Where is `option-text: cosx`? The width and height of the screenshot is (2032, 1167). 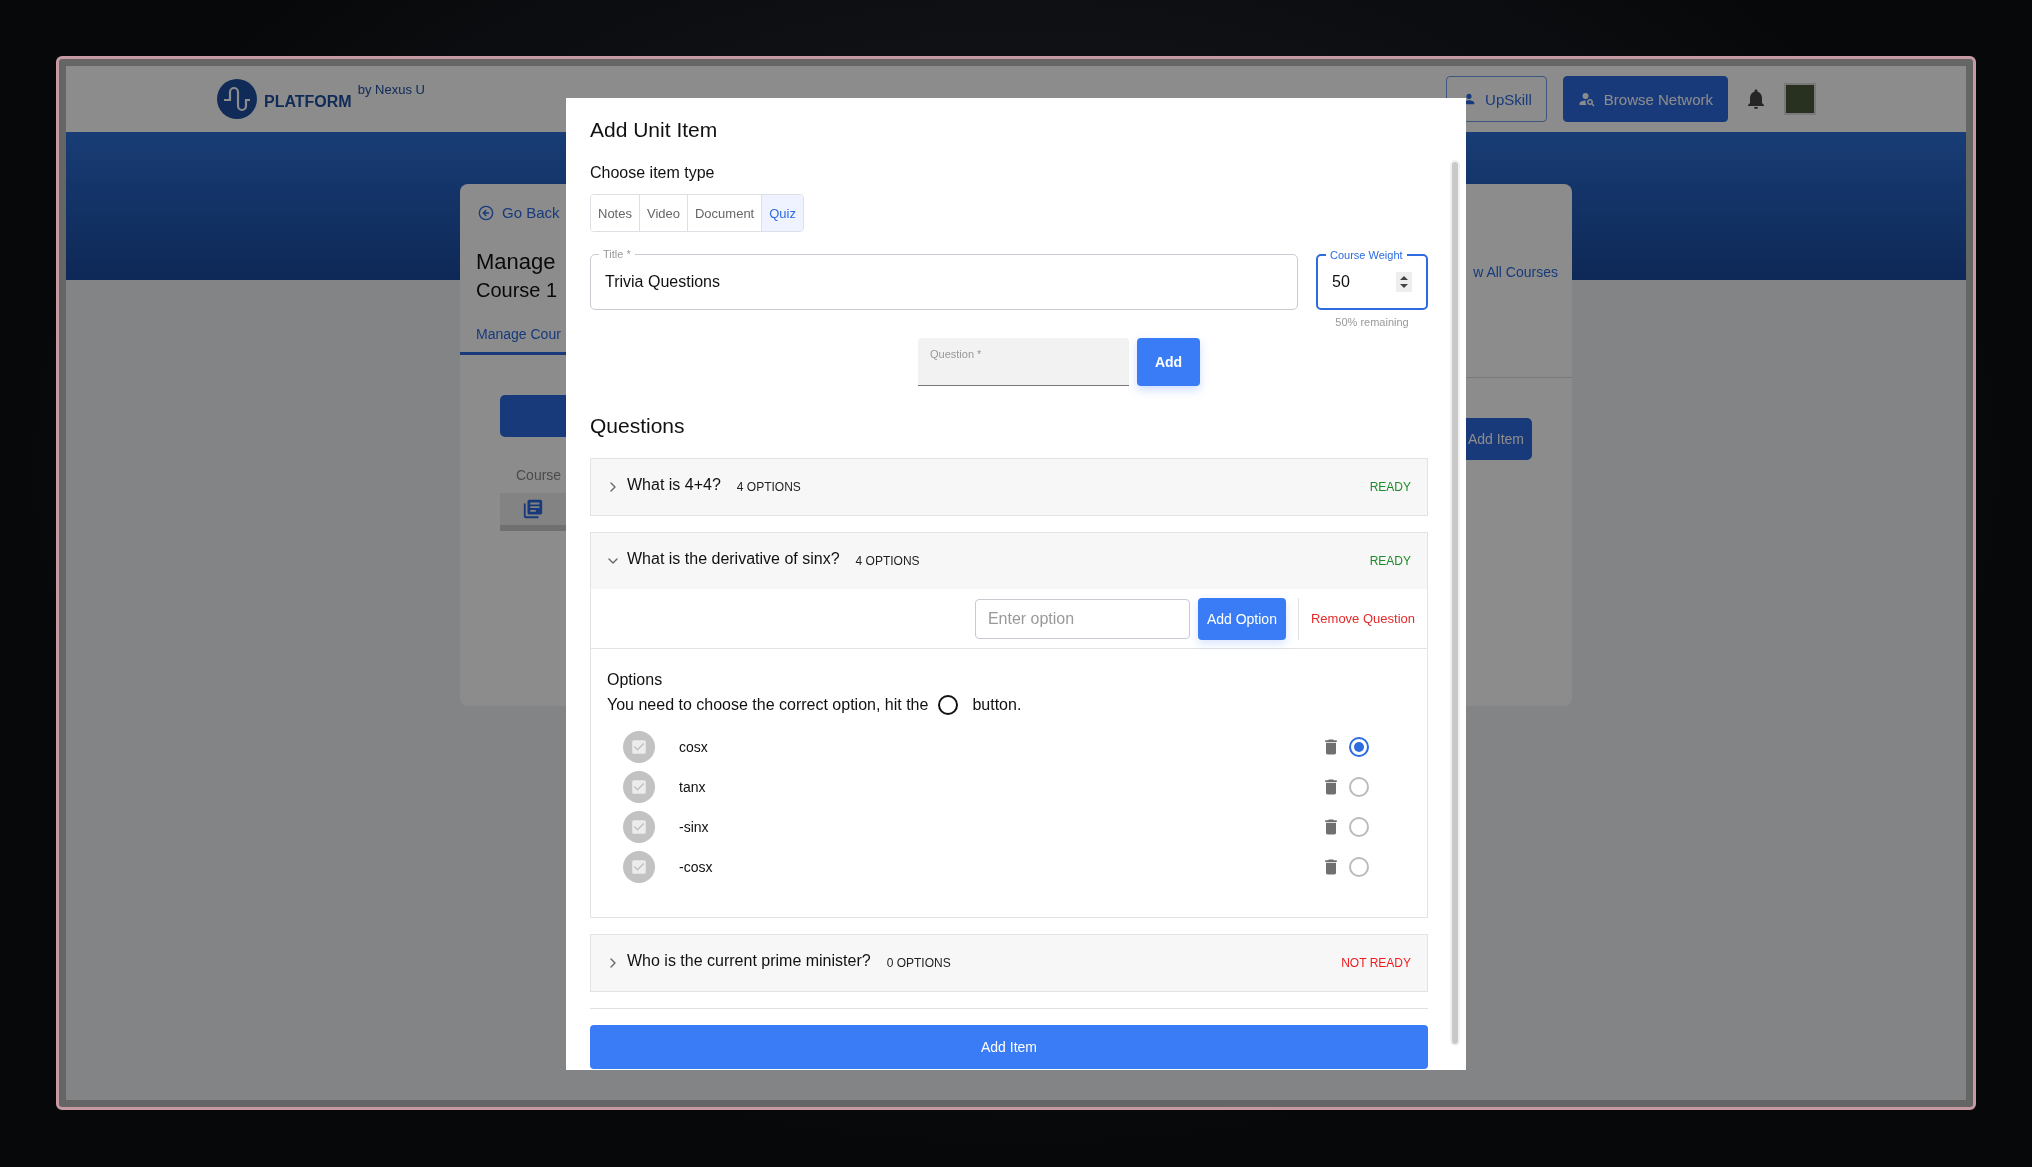 option-text: cosx is located at coordinates (693, 747).